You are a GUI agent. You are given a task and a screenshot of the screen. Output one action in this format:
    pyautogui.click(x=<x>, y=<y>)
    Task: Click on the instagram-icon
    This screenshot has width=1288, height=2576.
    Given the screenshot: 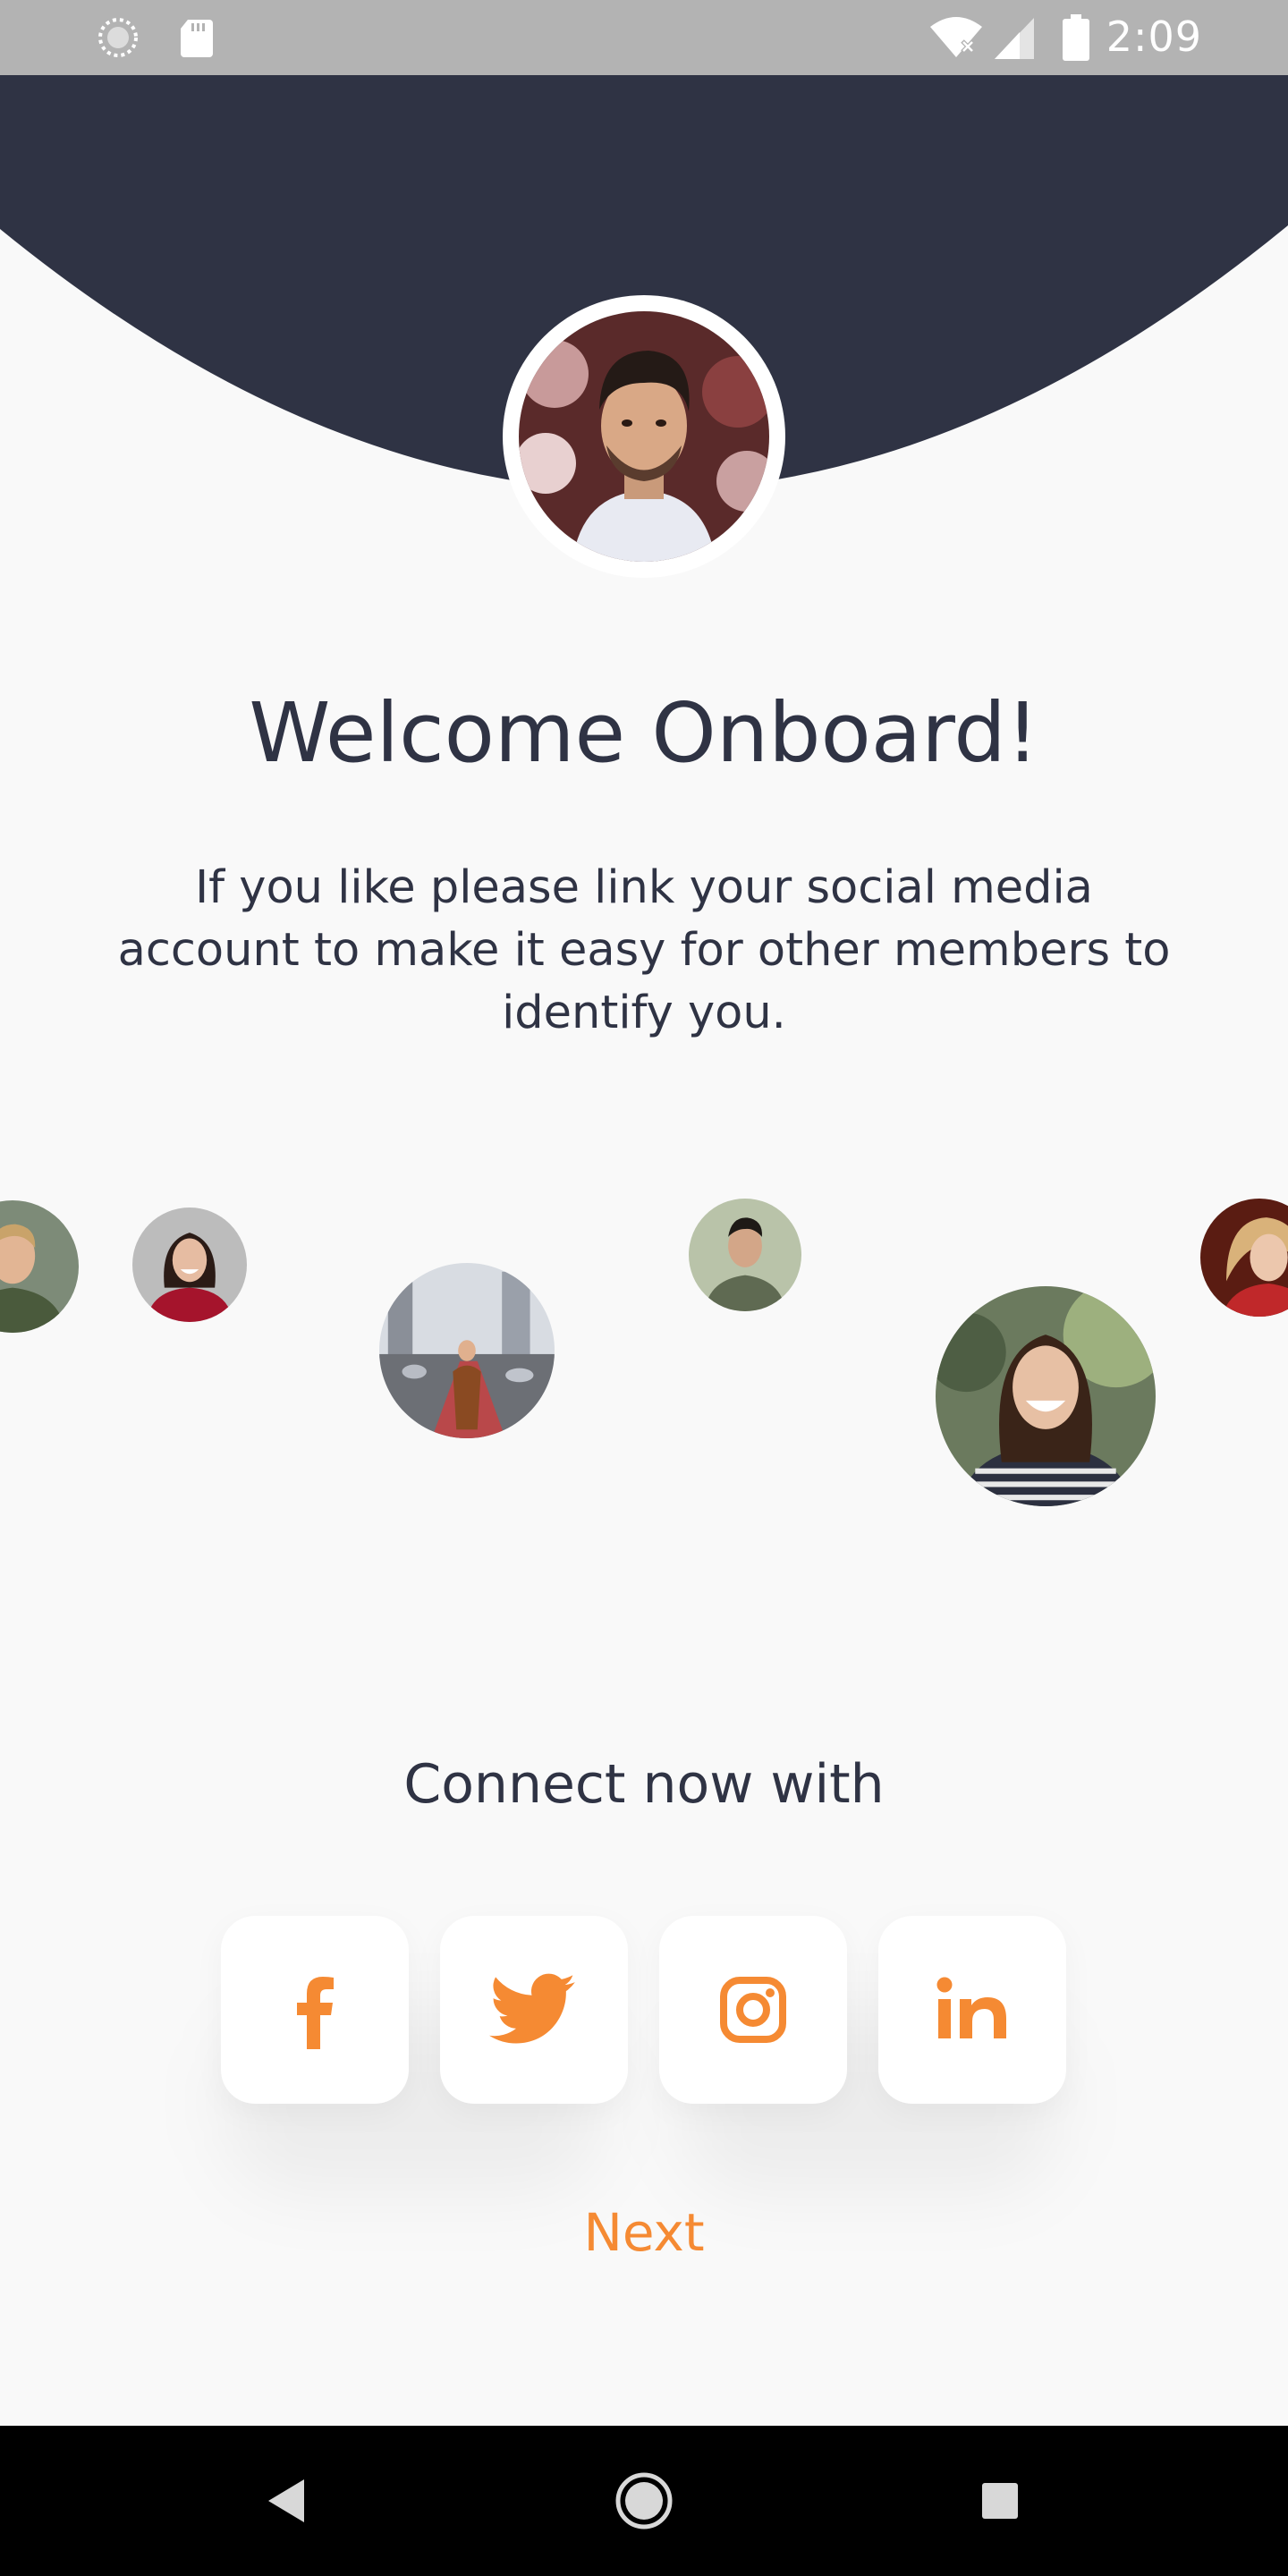 What is the action you would take?
    pyautogui.click(x=753, y=2010)
    